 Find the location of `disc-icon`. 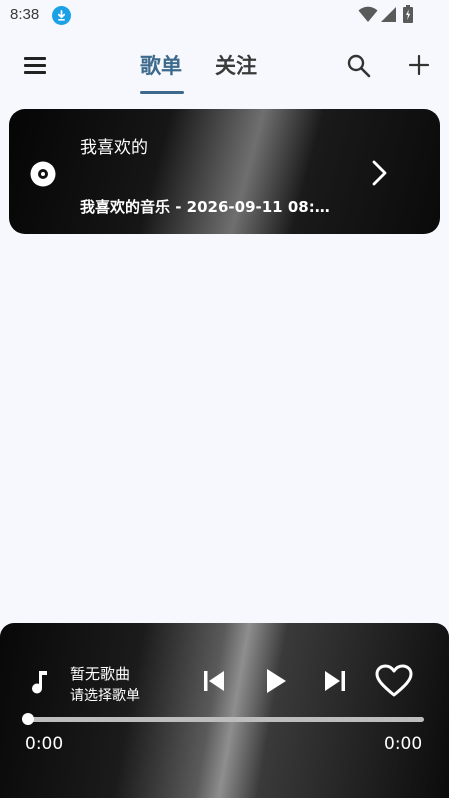

disc-icon is located at coordinates (43, 174).